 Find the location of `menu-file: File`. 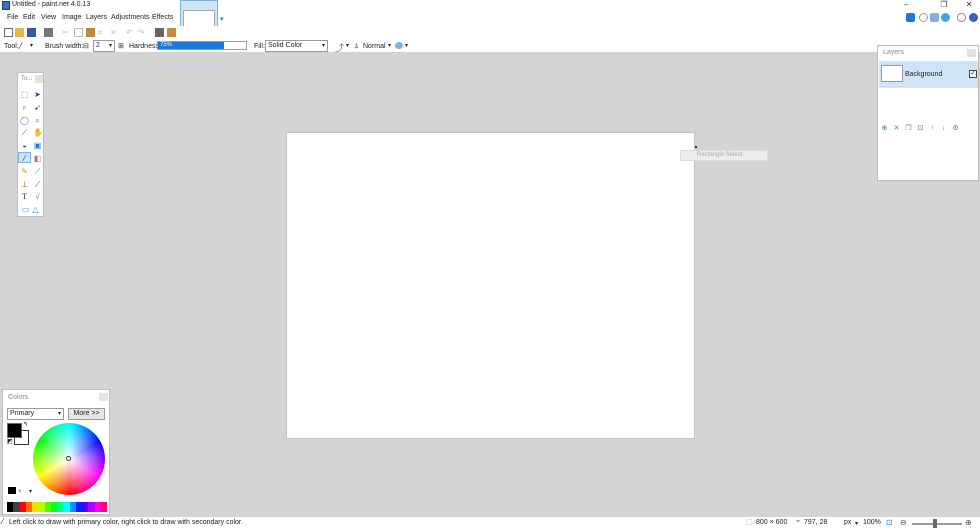

menu-file: File is located at coordinates (12, 17).